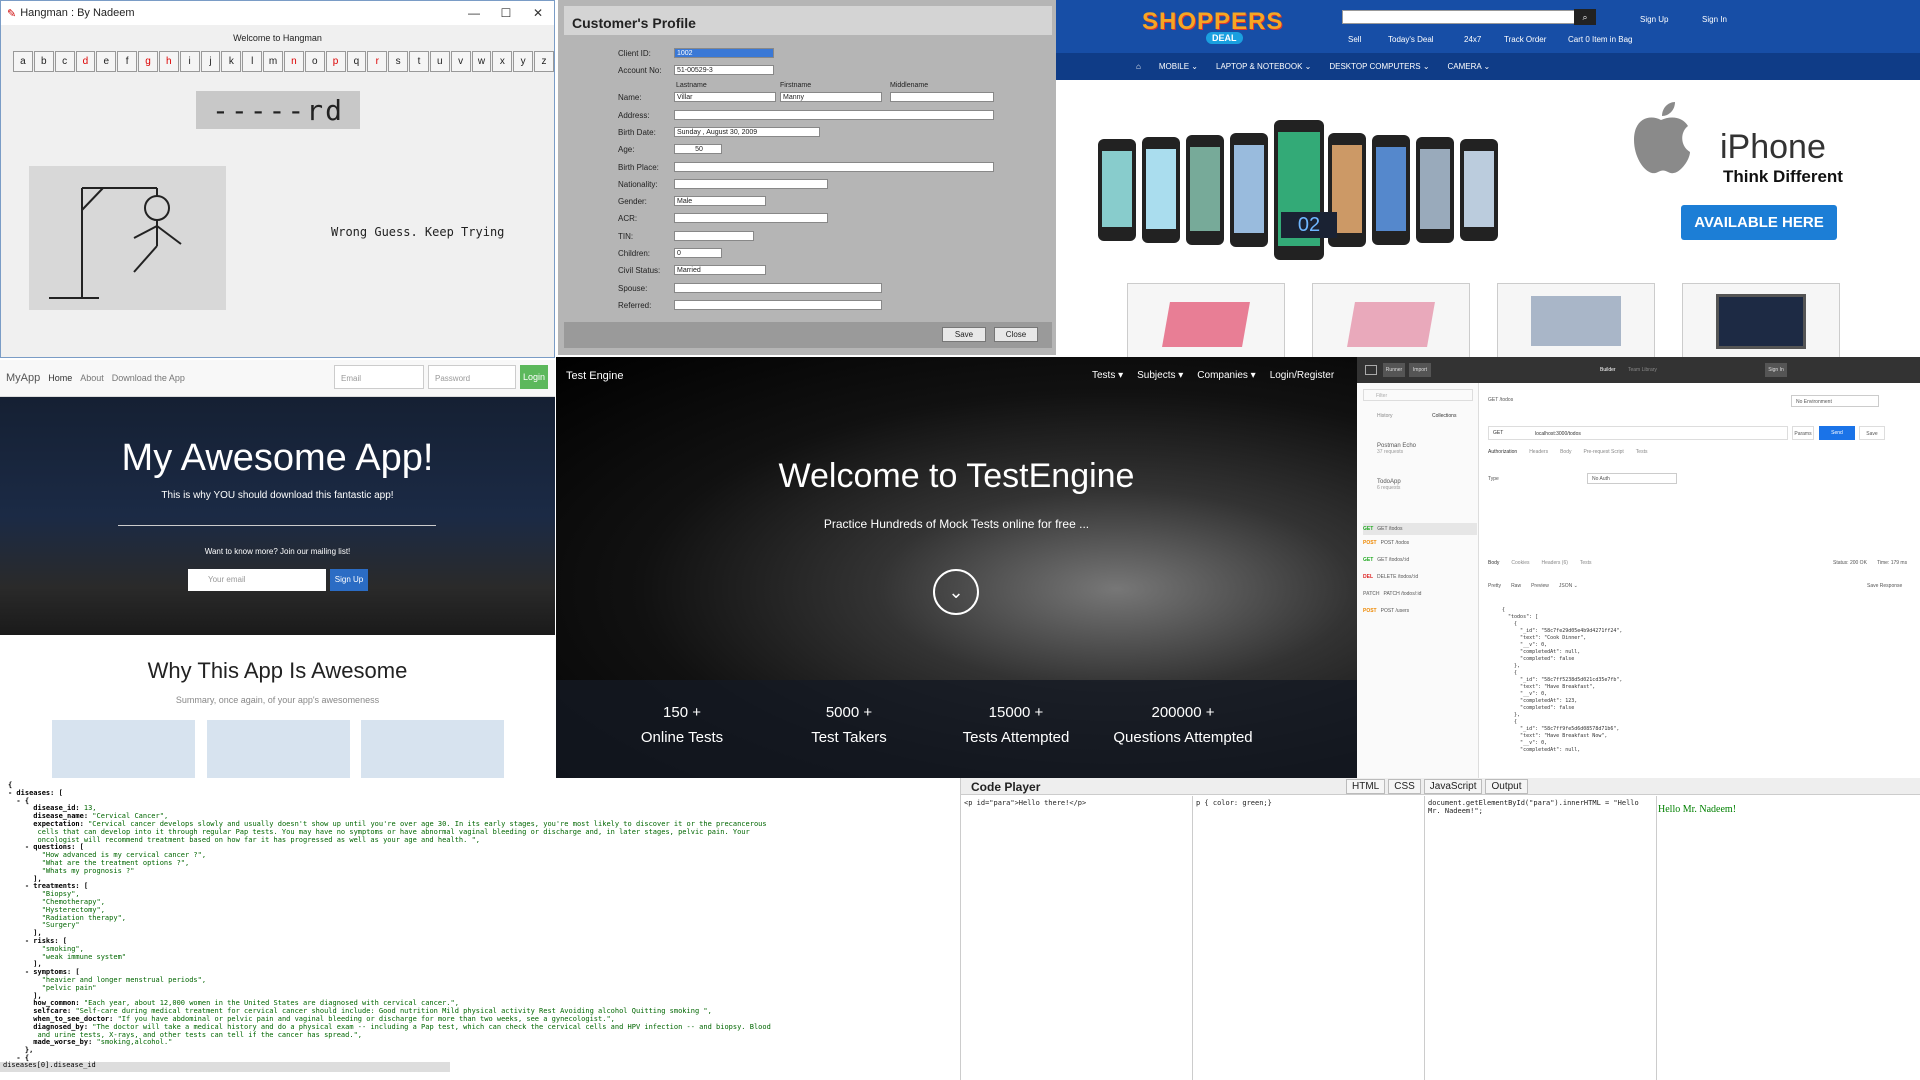  Describe the element at coordinates (1077, 938) in the screenshot. I see `html-editor: <p id="para">Hello there!</p>` at that location.